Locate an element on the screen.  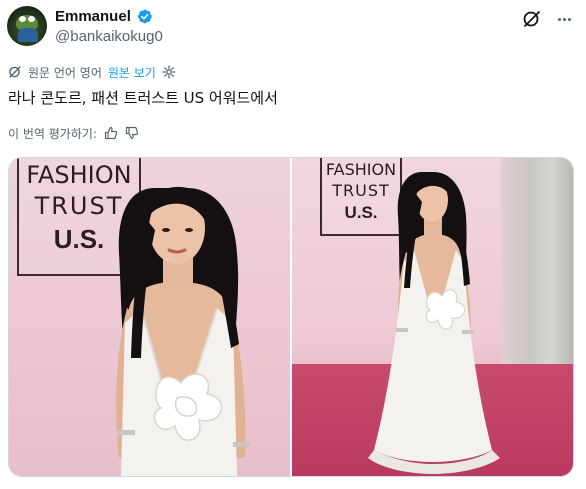
thumbs-down-icon is located at coordinates (132, 133).